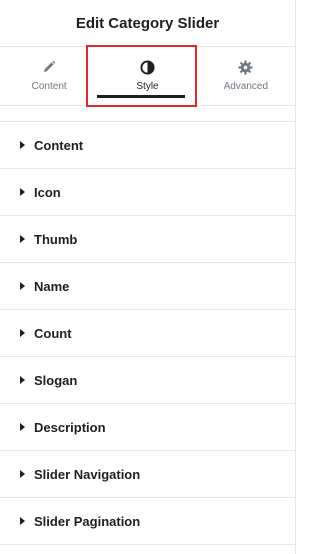 This screenshot has height=554, width=320. Describe the element at coordinates (147, 286) in the screenshot. I see `section-name: Name` at that location.